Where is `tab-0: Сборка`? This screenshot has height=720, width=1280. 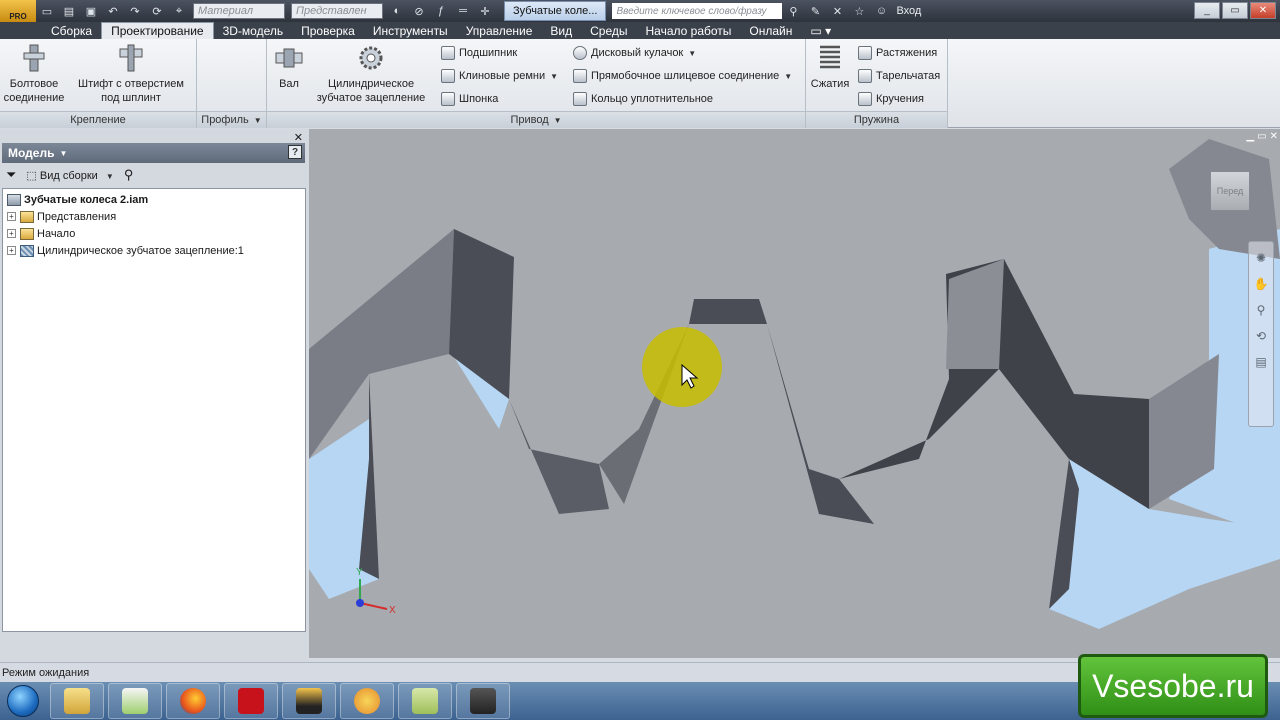 tab-0: Сборка is located at coordinates (71, 30).